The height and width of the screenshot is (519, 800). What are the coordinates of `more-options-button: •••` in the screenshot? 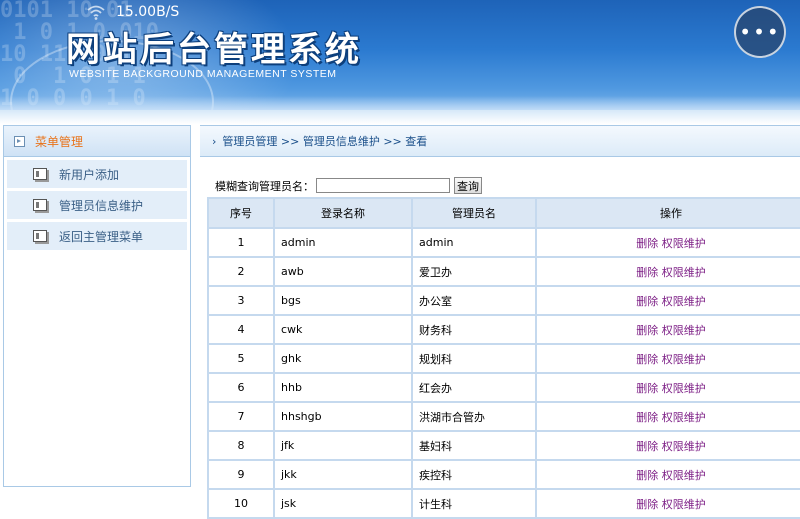 It's located at (760, 32).